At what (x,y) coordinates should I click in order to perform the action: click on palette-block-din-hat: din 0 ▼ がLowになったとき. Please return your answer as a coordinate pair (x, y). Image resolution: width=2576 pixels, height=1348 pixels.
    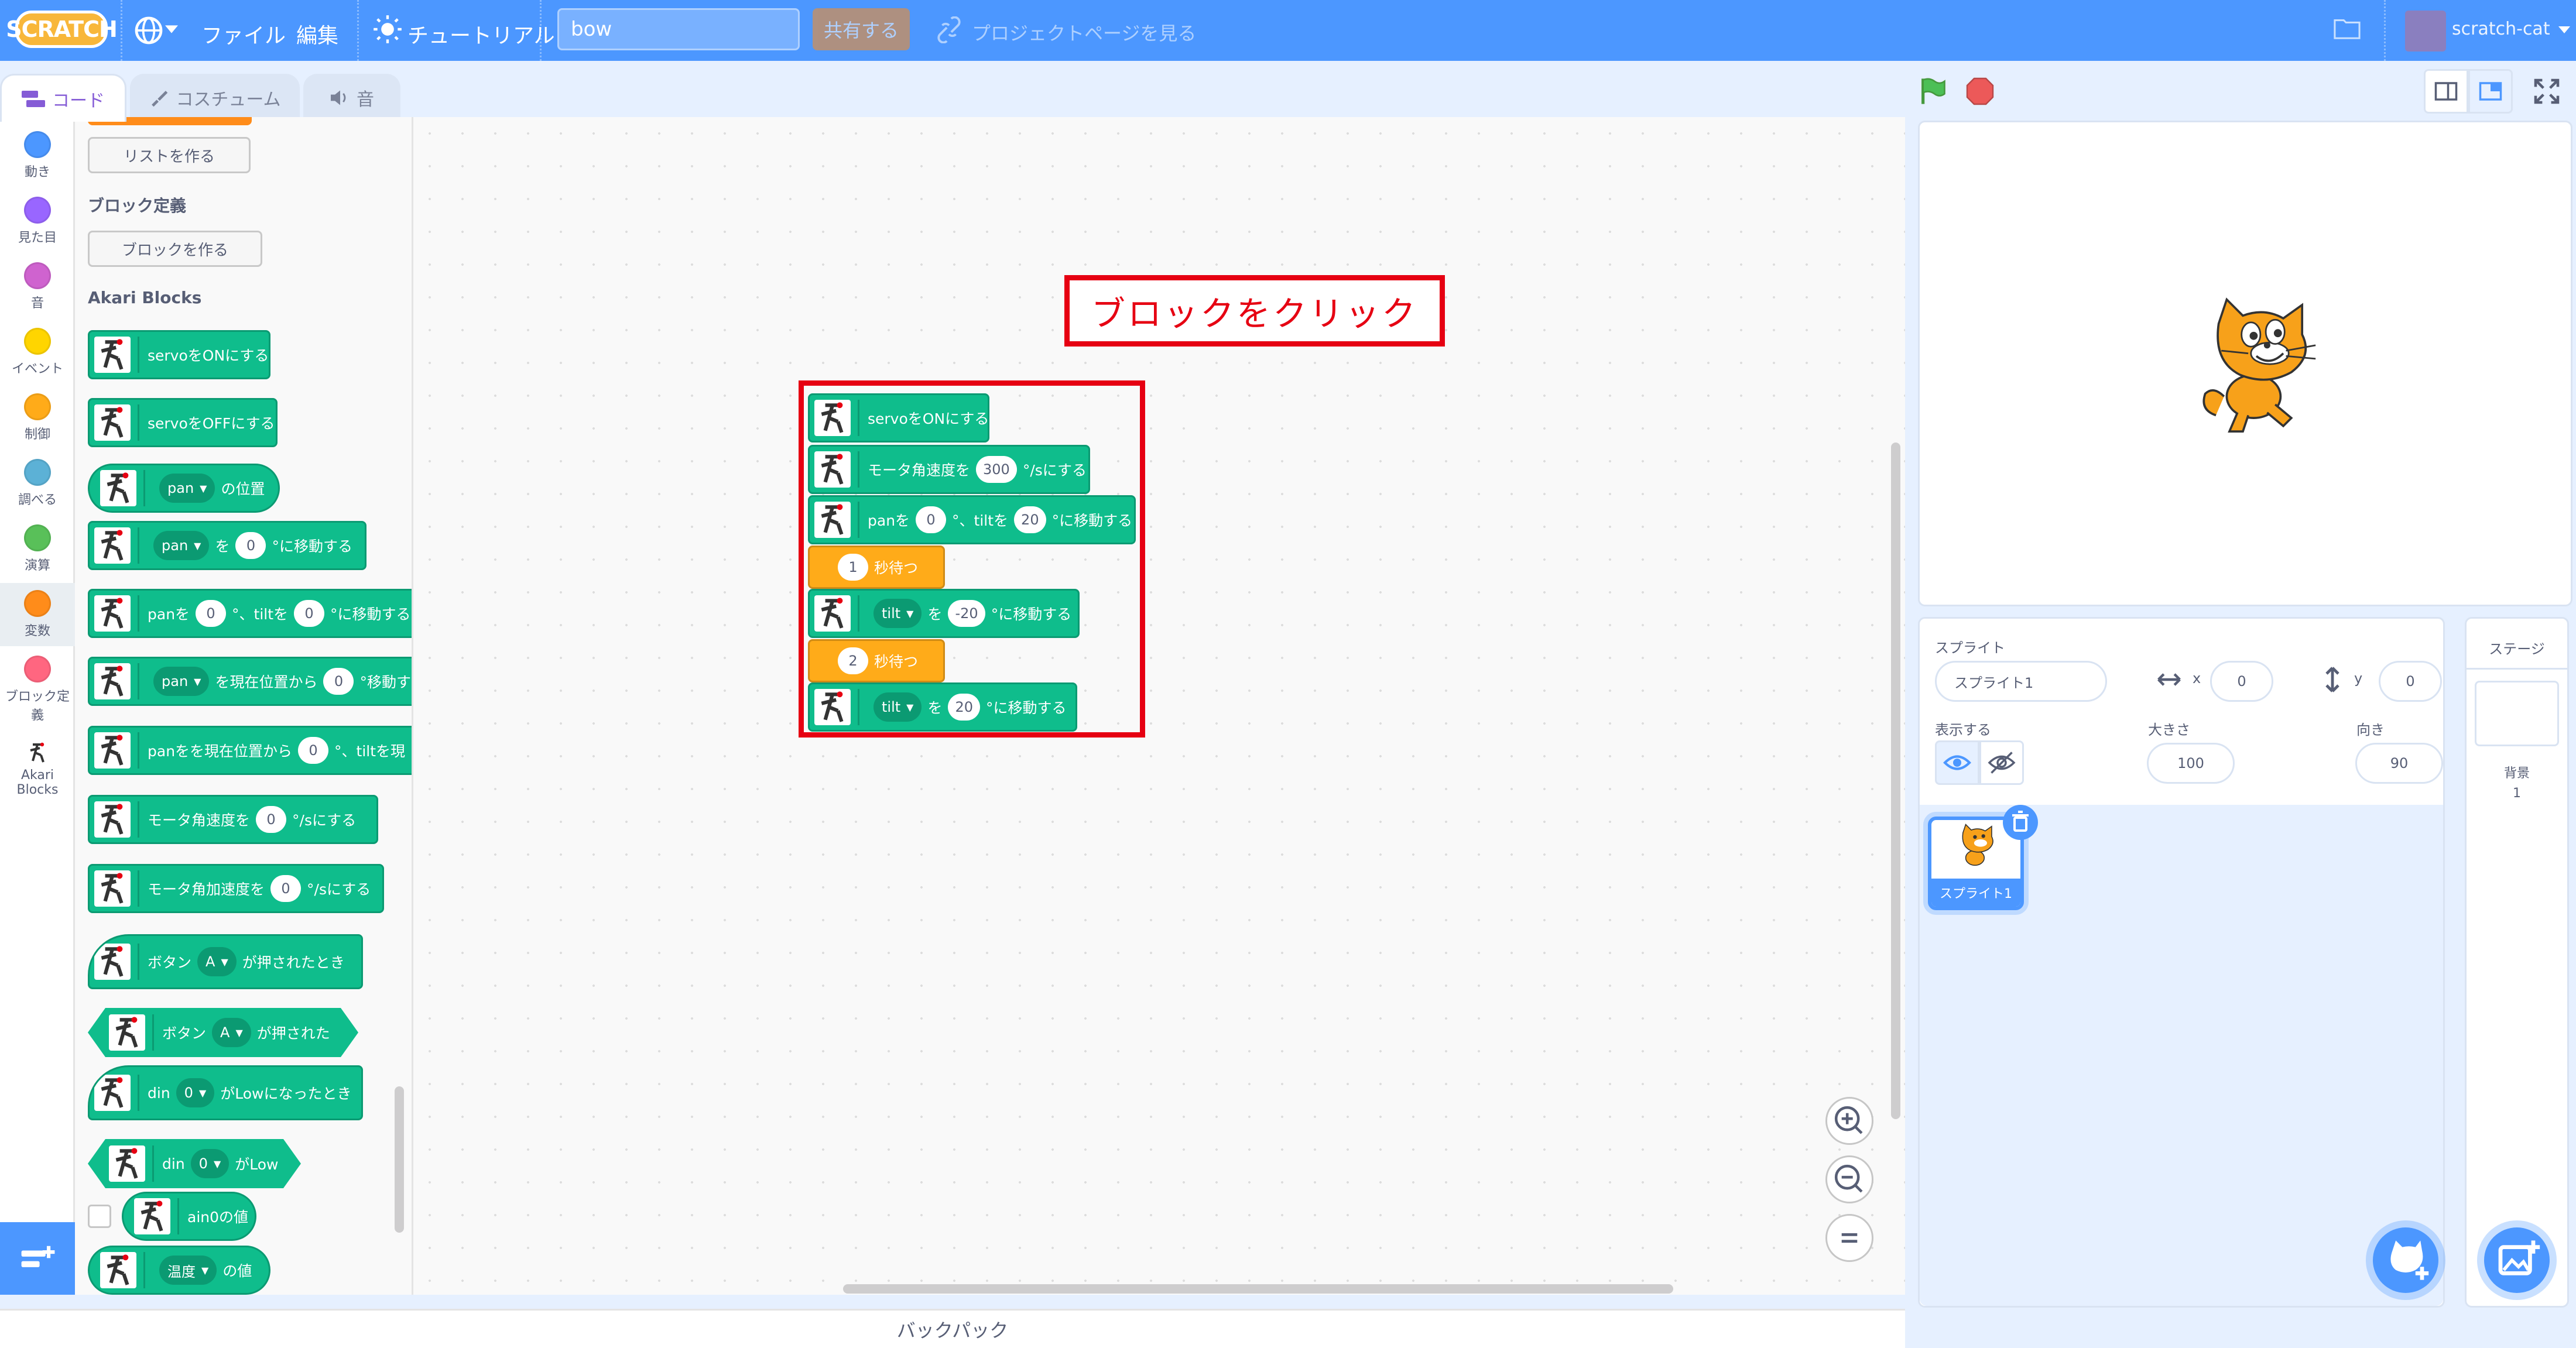
    Looking at the image, I should click on (225, 1092).